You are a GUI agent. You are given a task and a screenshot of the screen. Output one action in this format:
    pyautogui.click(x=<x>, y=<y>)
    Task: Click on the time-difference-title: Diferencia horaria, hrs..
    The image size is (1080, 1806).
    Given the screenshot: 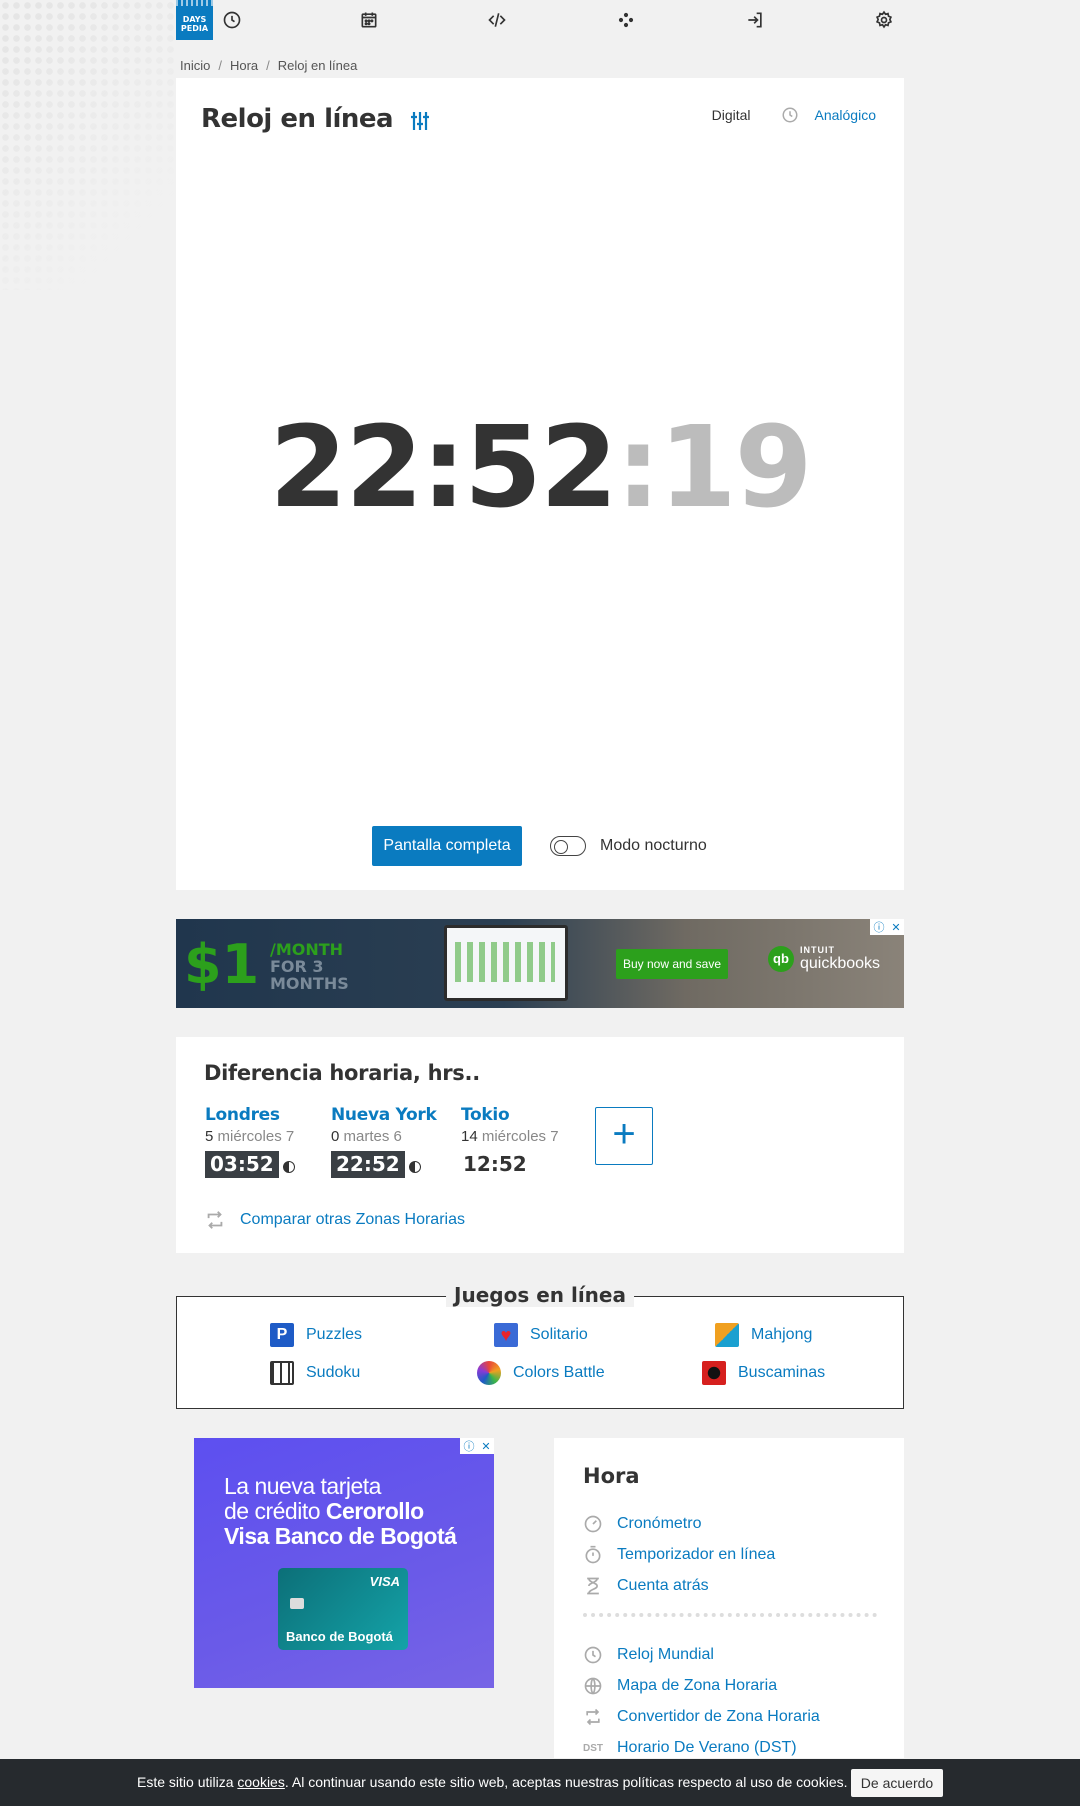 What is the action you would take?
    pyautogui.click(x=342, y=1073)
    